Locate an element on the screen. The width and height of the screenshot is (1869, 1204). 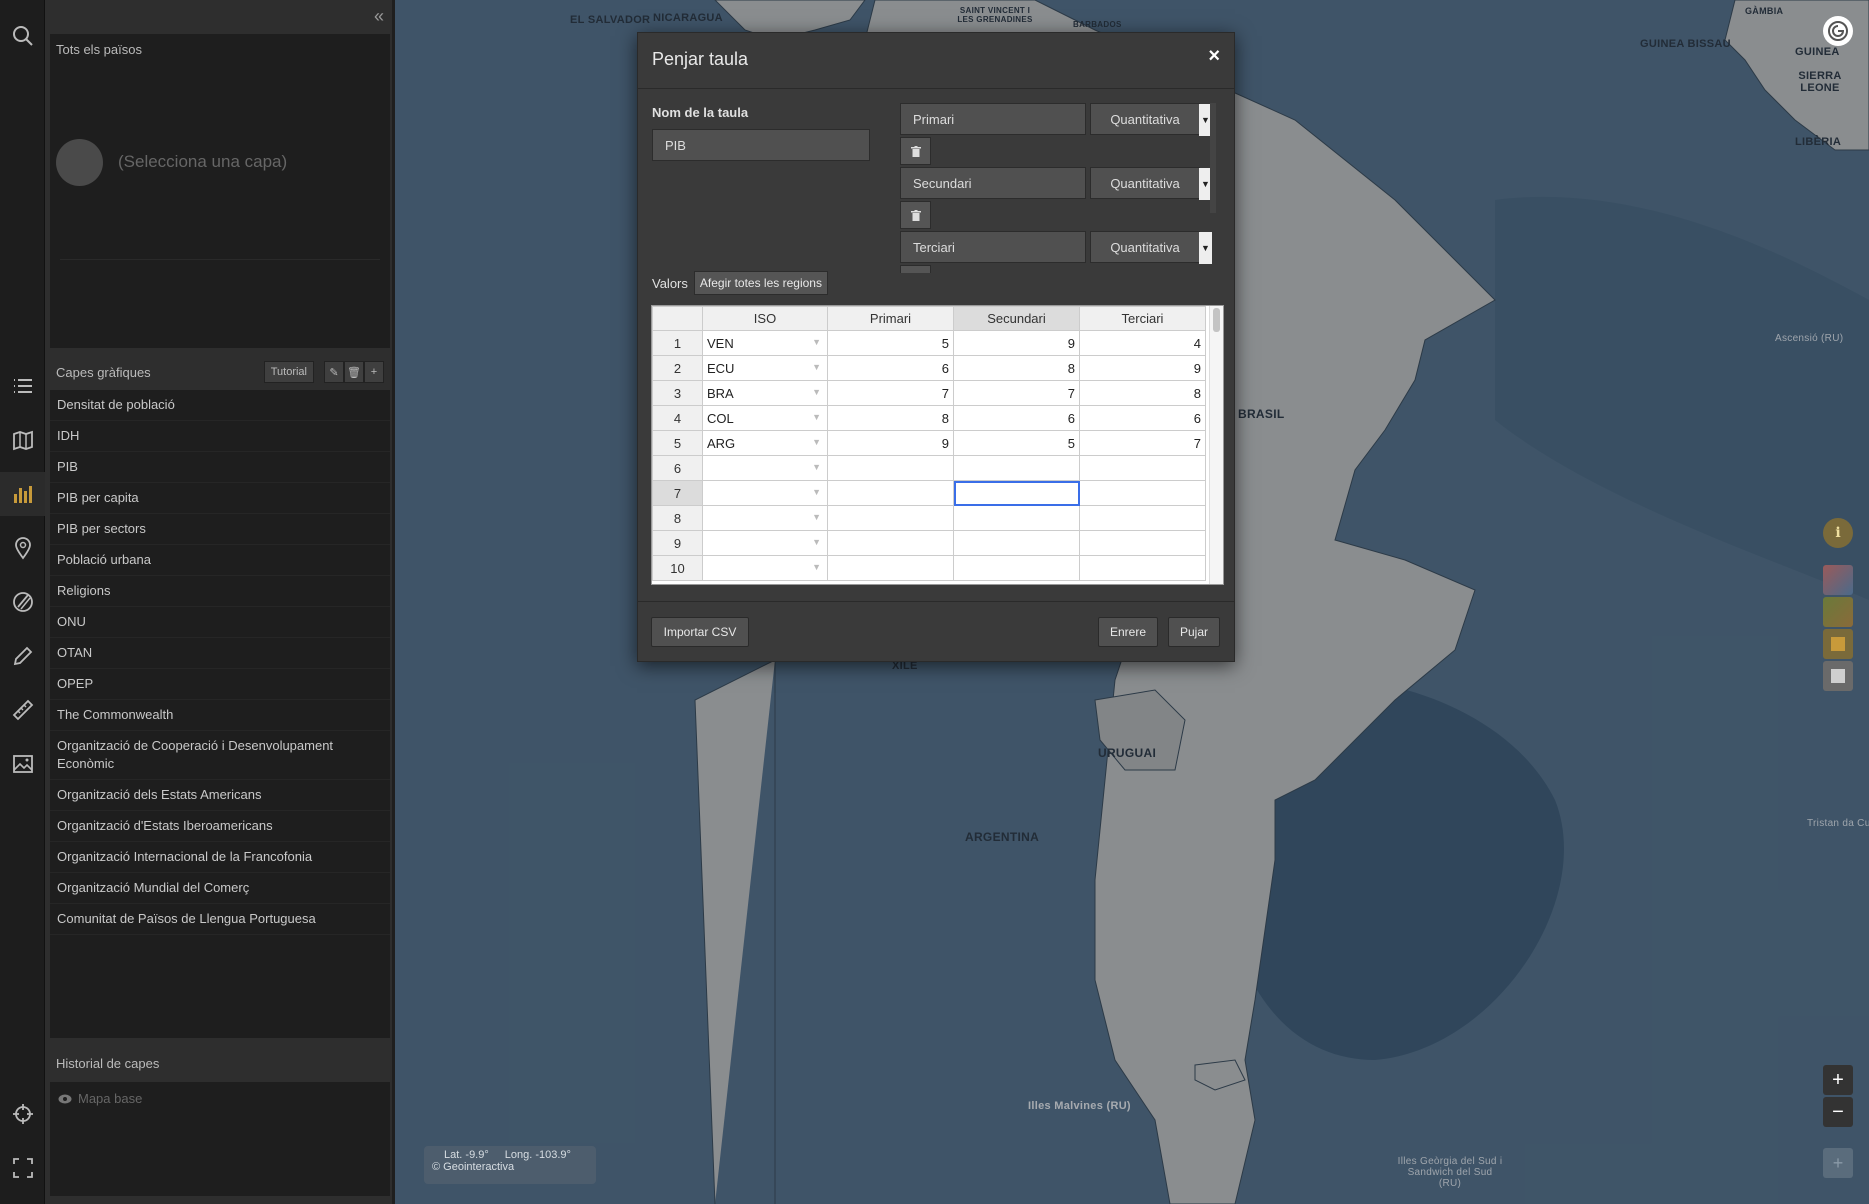
grid-scrollbar is located at coordinates (1216, 445).